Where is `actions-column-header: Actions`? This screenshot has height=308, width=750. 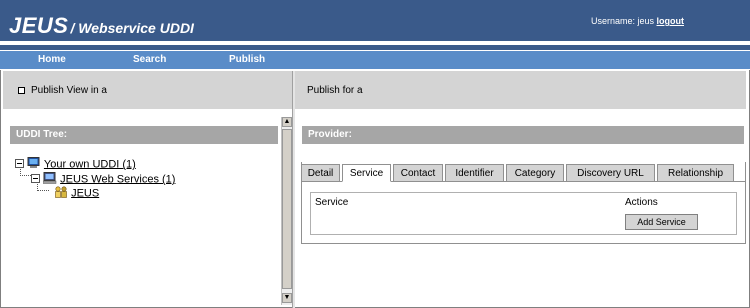
actions-column-header: Actions is located at coordinates (641, 202).